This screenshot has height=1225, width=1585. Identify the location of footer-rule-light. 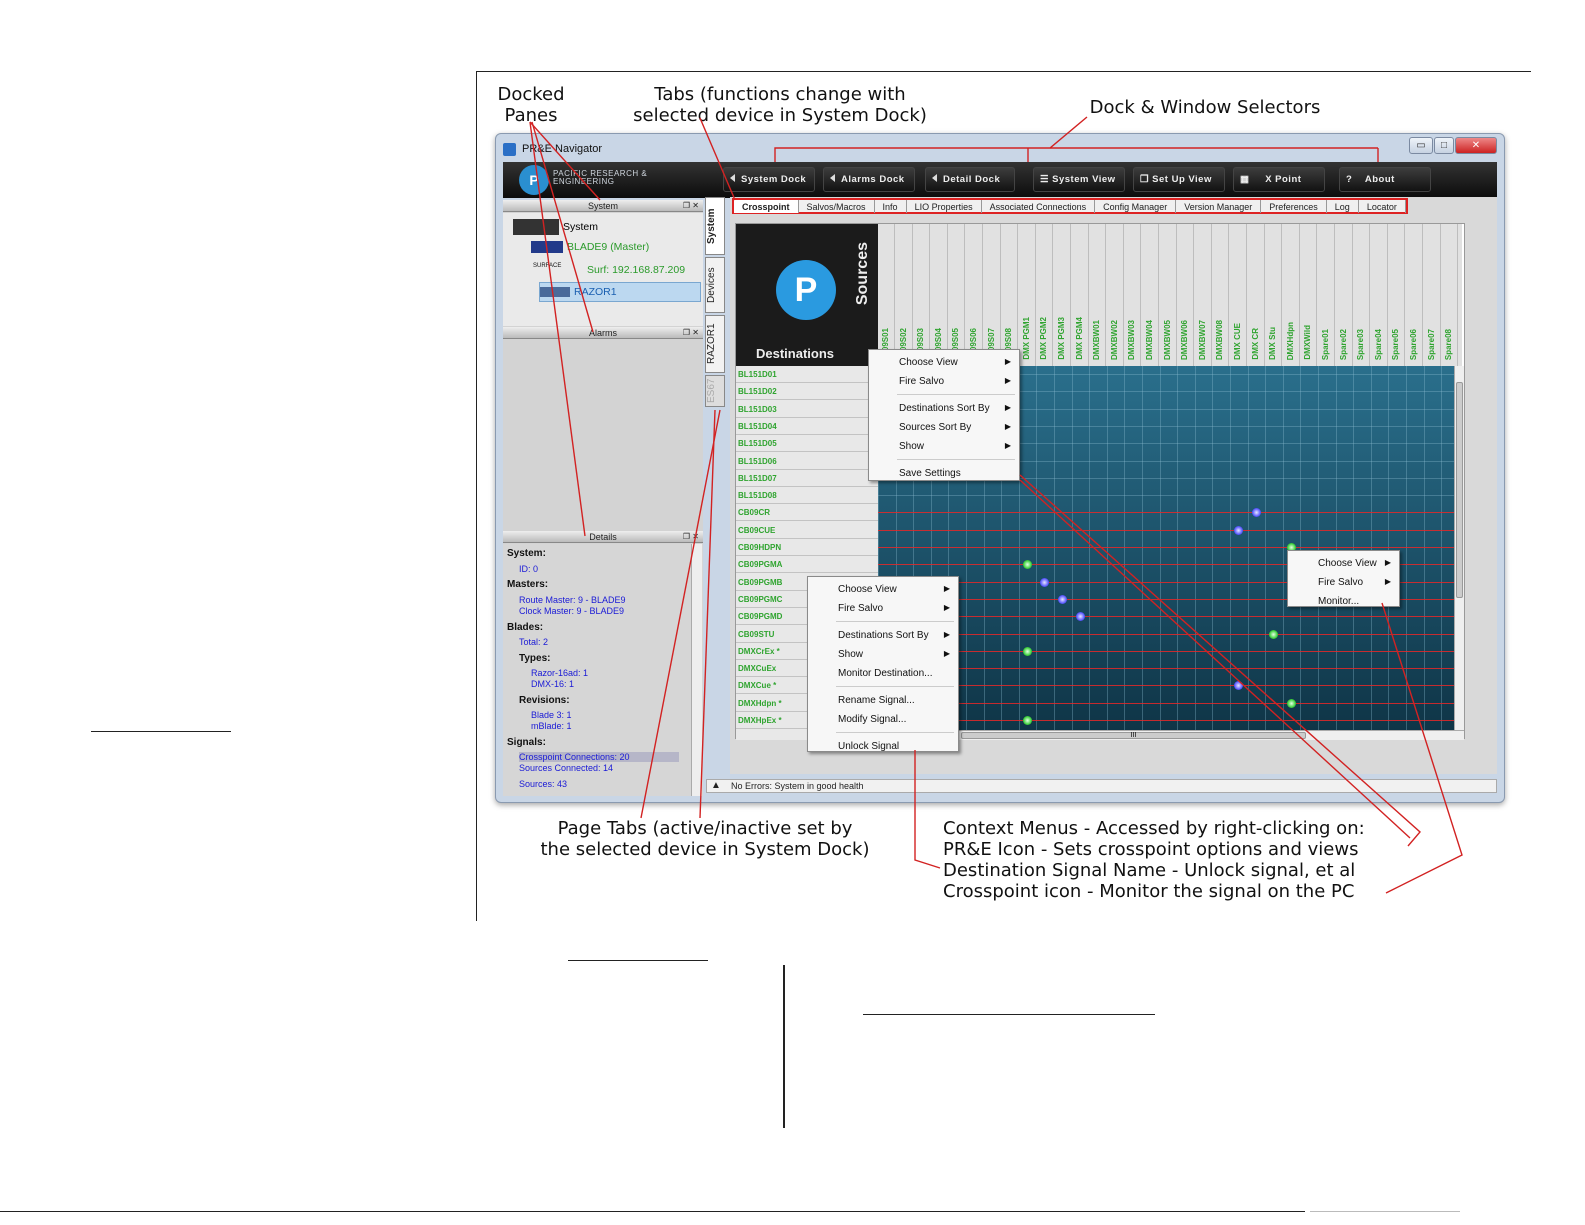
(1385, 1211).